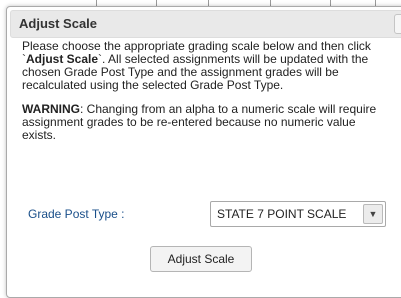  Describe the element at coordinates (201, 259) in the screenshot. I see `adjust-scale-button: Adjust Scale` at that location.